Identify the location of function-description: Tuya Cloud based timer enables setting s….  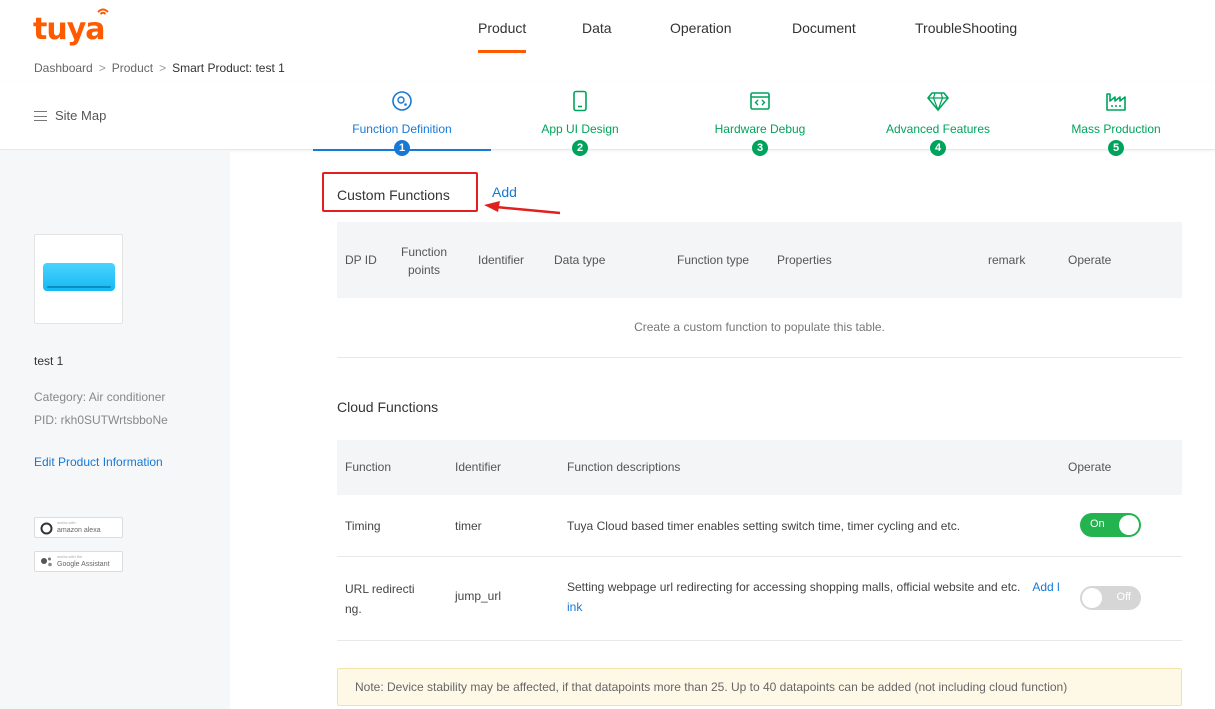
(764, 526).